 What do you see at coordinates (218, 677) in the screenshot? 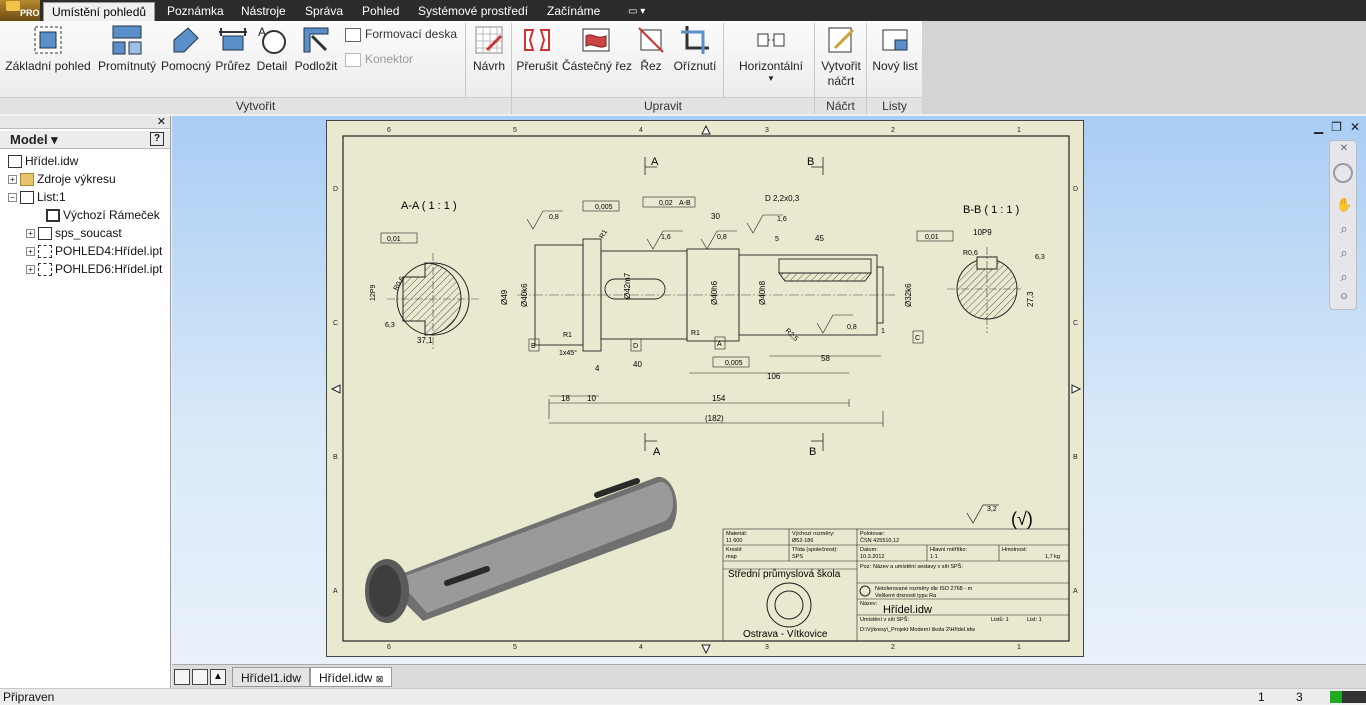
I see `up-arrow-icon: ▲` at bounding box center [218, 677].